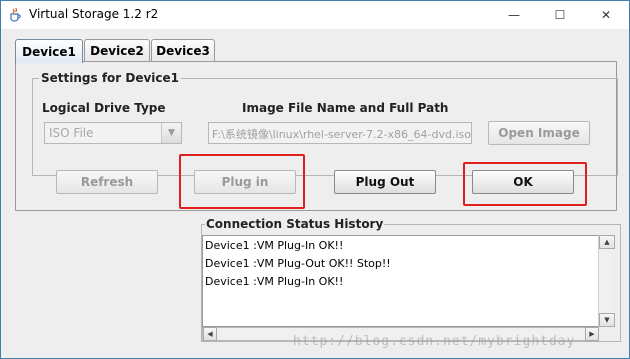  What do you see at coordinates (607, 334) in the screenshot?
I see `scroll-corner` at bounding box center [607, 334].